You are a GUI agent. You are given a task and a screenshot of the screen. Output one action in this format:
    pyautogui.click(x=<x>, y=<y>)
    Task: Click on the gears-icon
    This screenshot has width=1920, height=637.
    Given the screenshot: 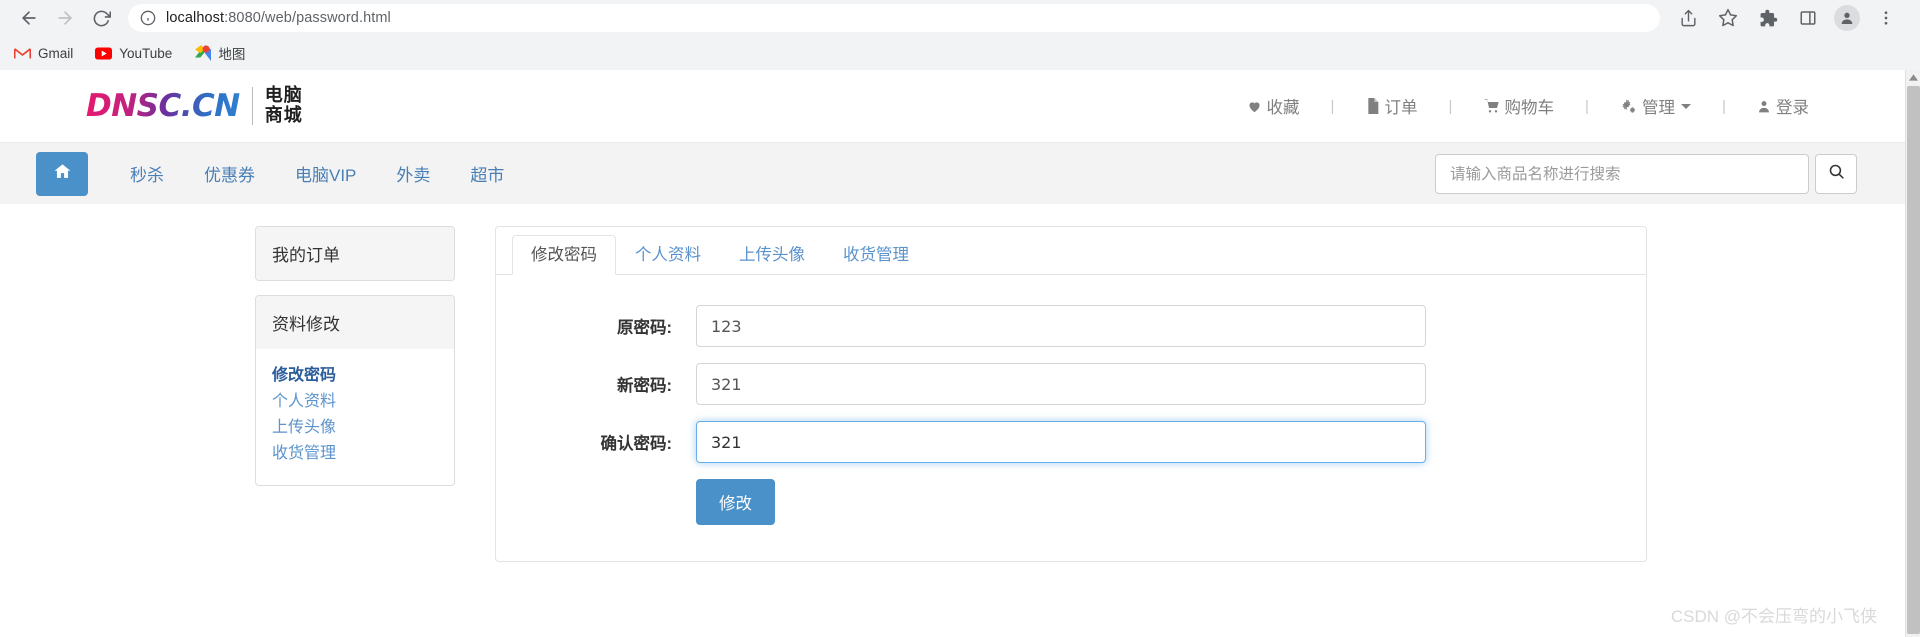 What is the action you would take?
    pyautogui.click(x=1628, y=106)
    